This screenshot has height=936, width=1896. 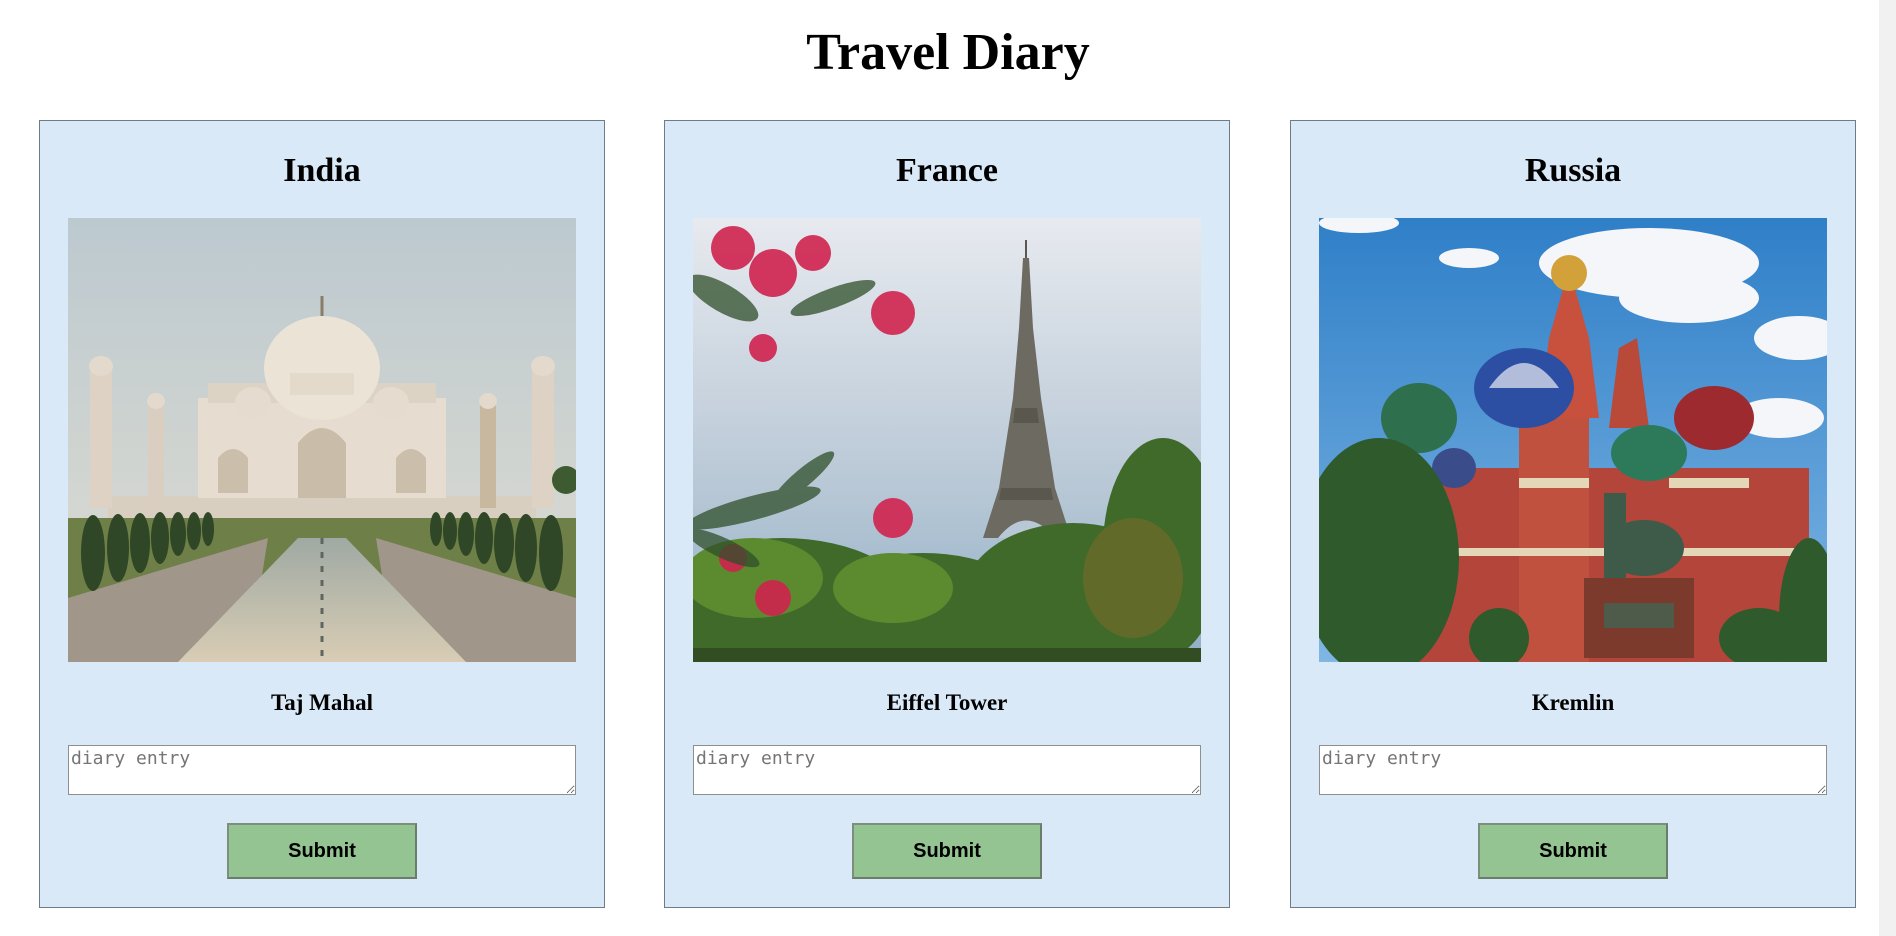 What do you see at coordinates (947, 440) in the screenshot?
I see `eiffel-tower-photo` at bounding box center [947, 440].